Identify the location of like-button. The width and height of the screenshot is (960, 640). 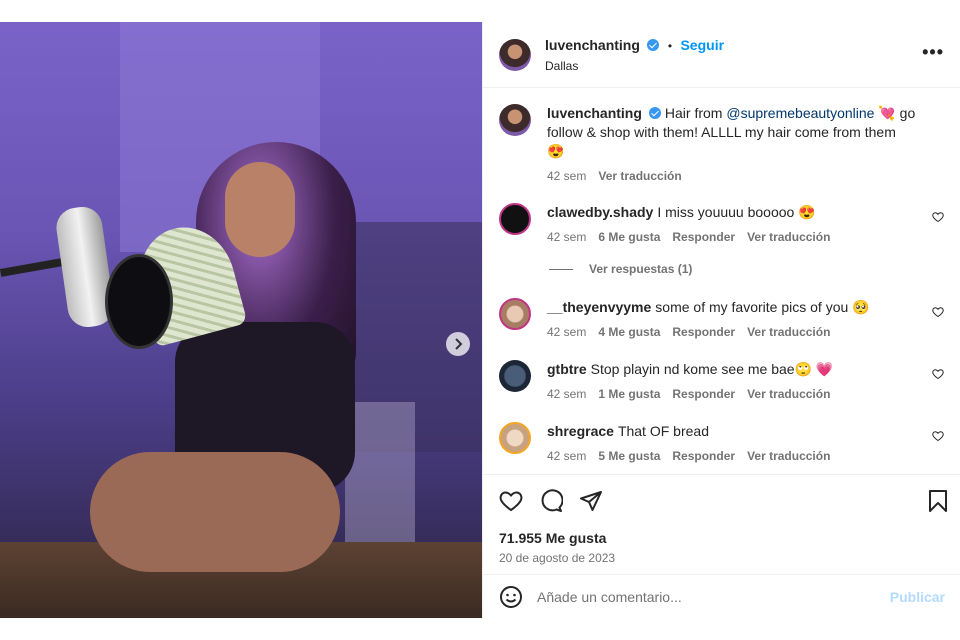
(511, 501).